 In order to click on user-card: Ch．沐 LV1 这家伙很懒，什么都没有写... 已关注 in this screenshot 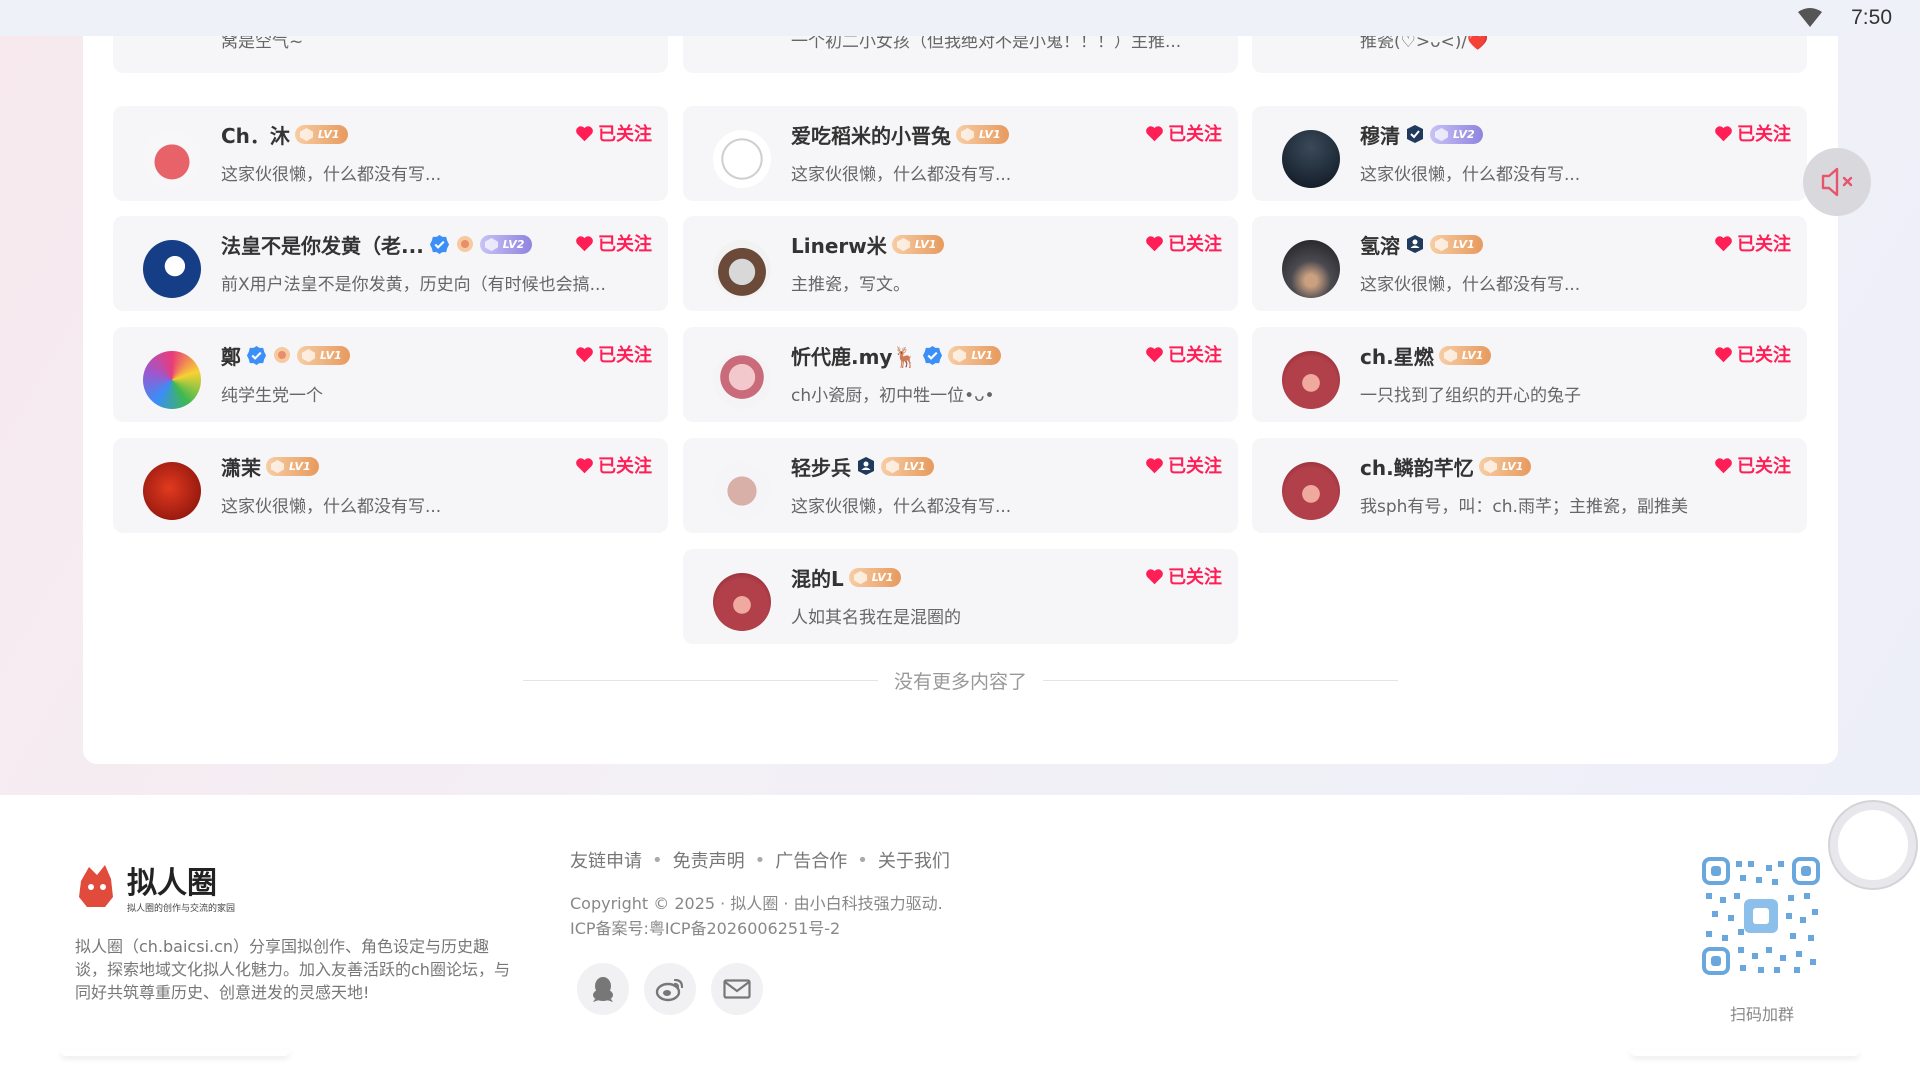, I will do `click(390, 153)`.